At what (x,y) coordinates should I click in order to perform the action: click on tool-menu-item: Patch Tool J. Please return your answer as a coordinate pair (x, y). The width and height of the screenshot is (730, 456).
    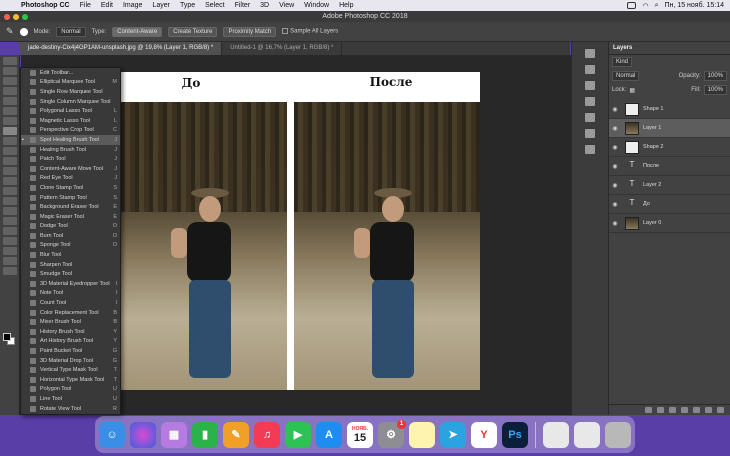
    Looking at the image, I should click on (70, 159).